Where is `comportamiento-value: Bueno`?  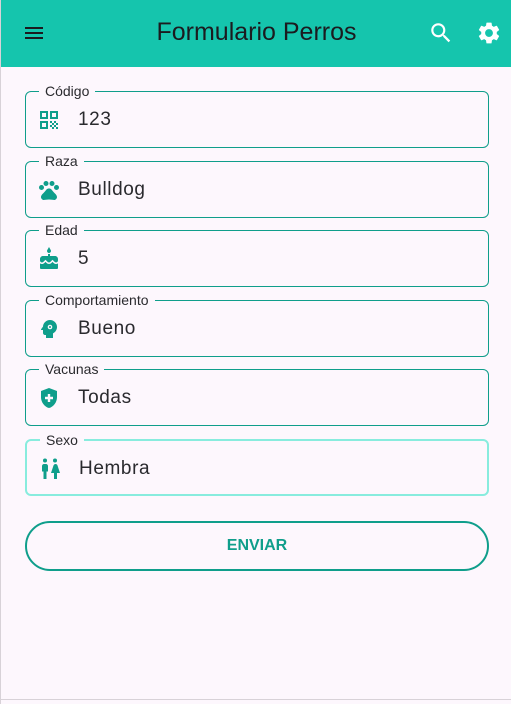
comportamiento-value: Bueno is located at coordinates (107, 328).